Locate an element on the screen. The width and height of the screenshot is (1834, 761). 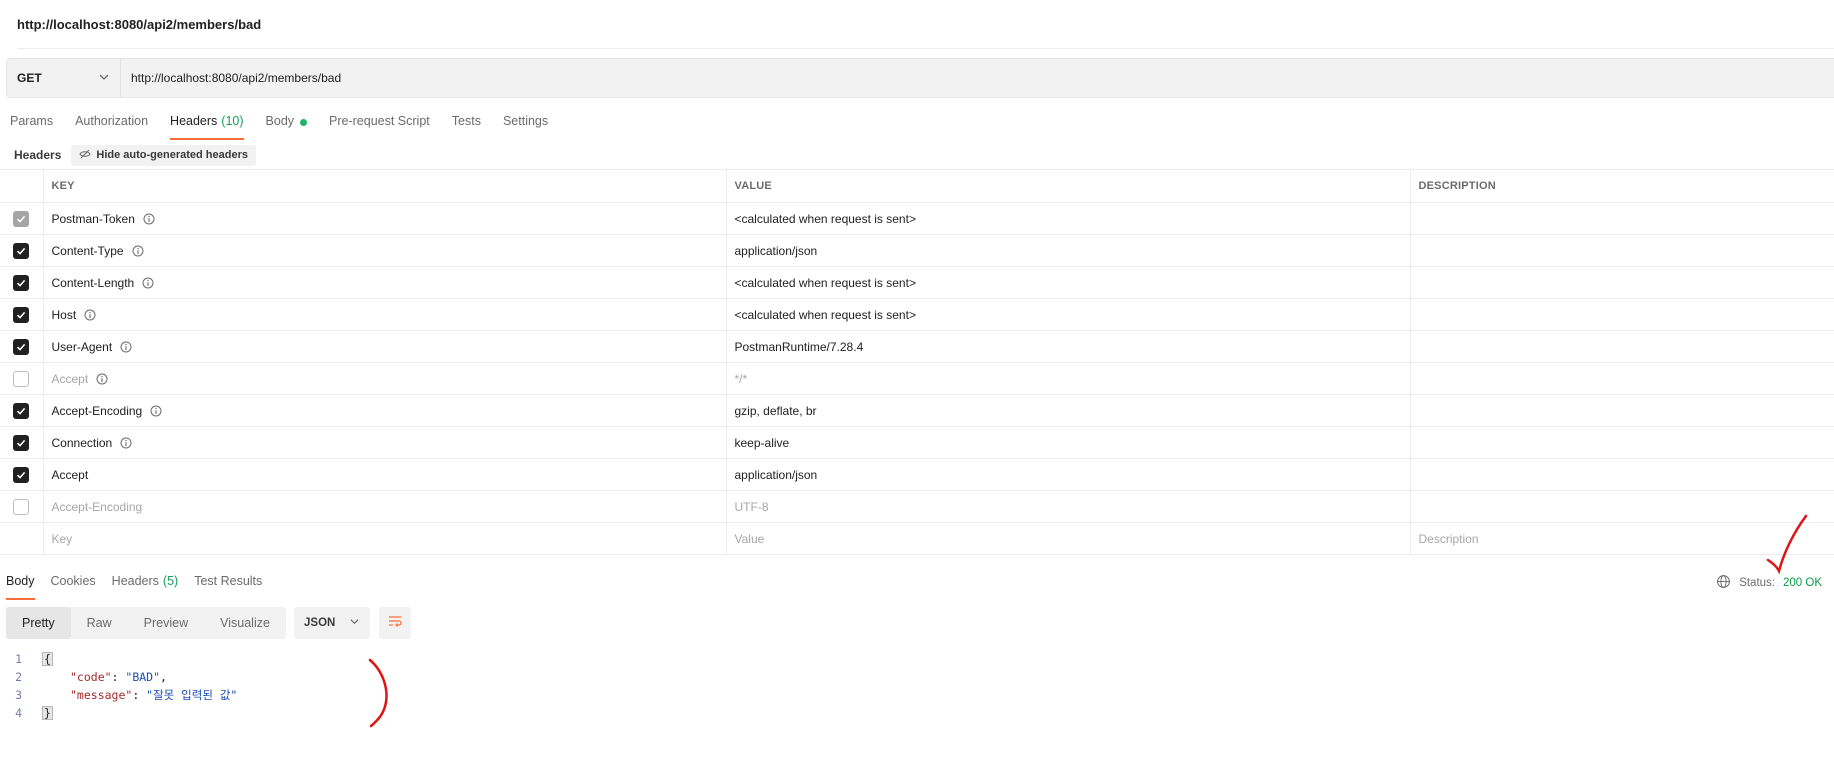
response-tabs: Body Cookies Headers (5) Test Results is located at coordinates (142, 584).